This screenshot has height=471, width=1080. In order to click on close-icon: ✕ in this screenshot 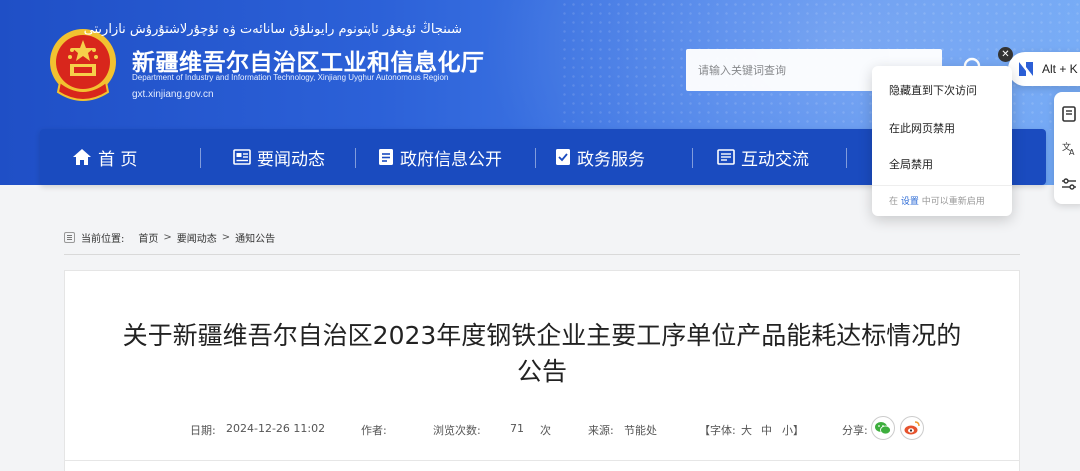, I will do `click(1005, 54)`.